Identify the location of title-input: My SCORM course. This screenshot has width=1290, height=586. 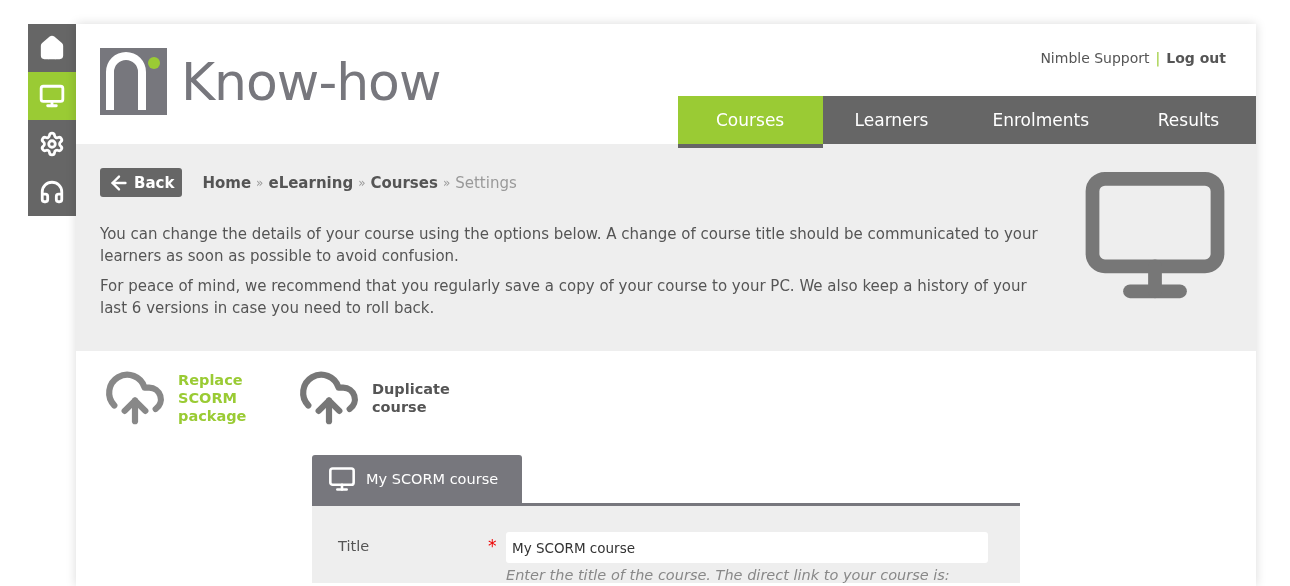
(747, 547).